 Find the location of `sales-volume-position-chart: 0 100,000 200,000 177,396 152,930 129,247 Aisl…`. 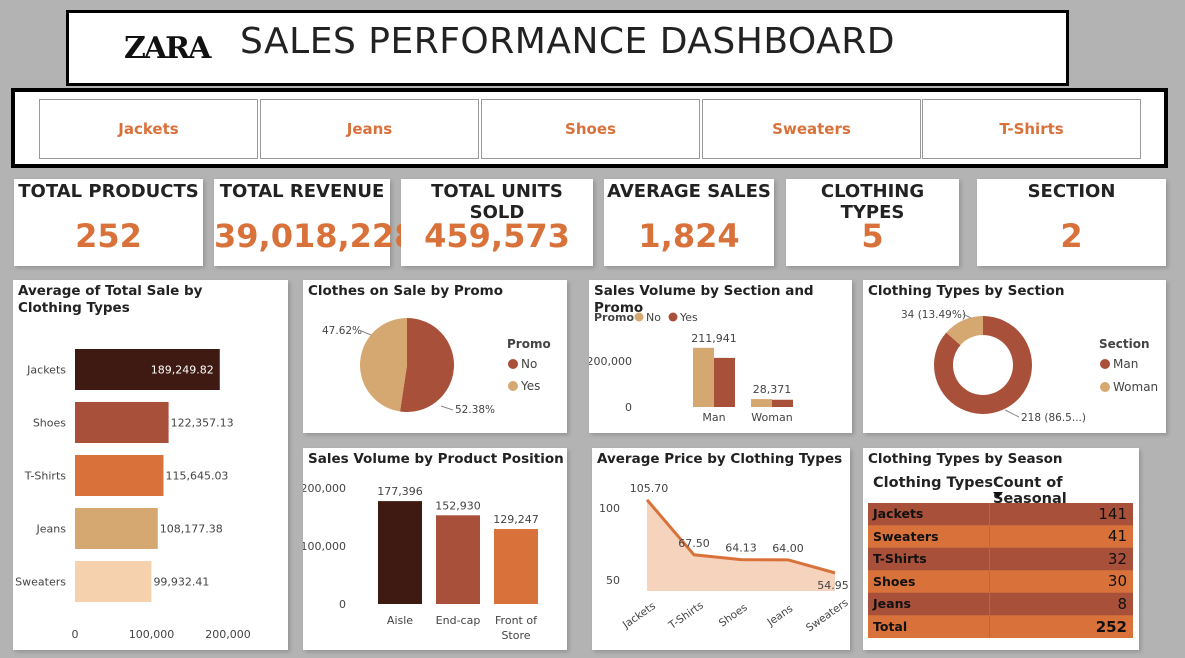

sales-volume-position-chart: 0 100,000 200,000 177,396 152,930 129,247 Aisl… is located at coordinates (421, 562).